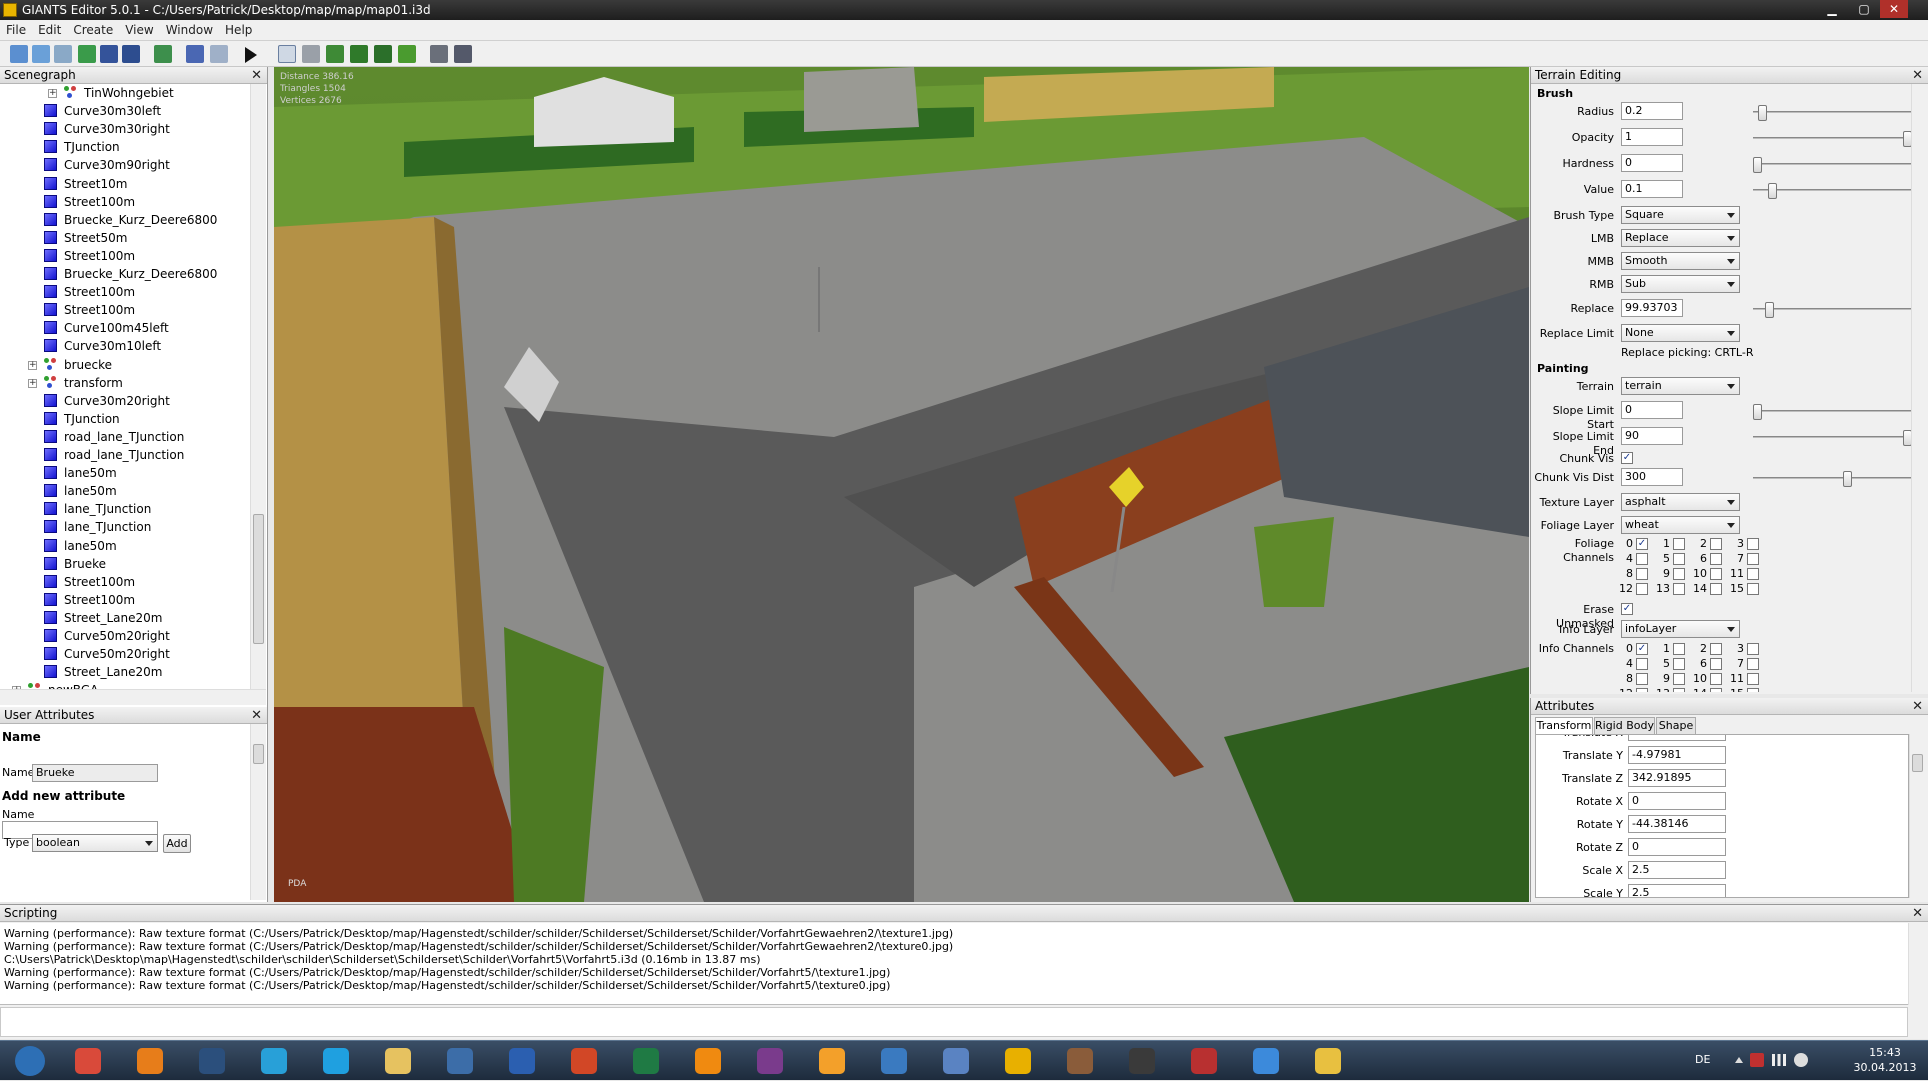 The width and height of the screenshot is (1928, 1081). Describe the element at coordinates (85, 238) in the screenshot. I see `tree-node: Street50m` at that location.